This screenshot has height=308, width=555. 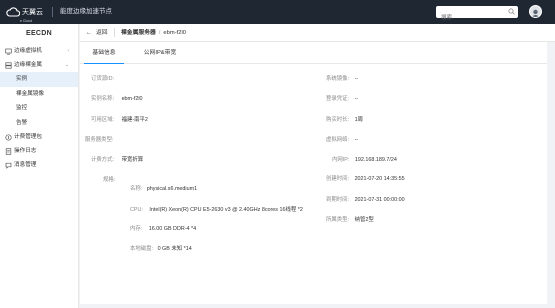 I want to click on field-label: 登录凭证:, so click(x=338, y=99).